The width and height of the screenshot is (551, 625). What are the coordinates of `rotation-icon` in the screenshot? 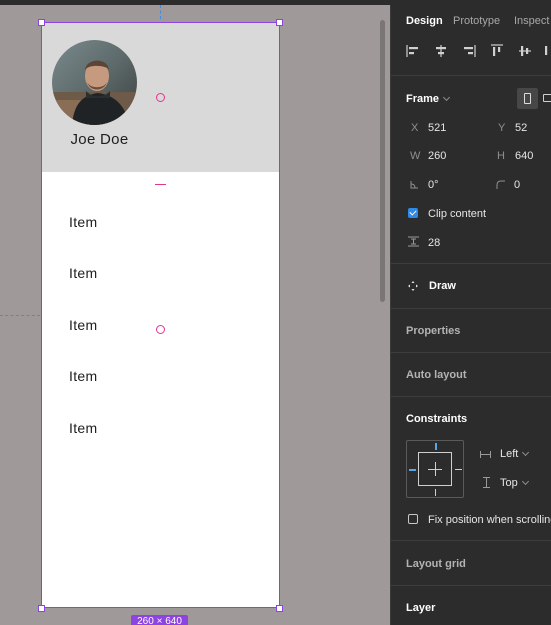 It's located at (414, 185).